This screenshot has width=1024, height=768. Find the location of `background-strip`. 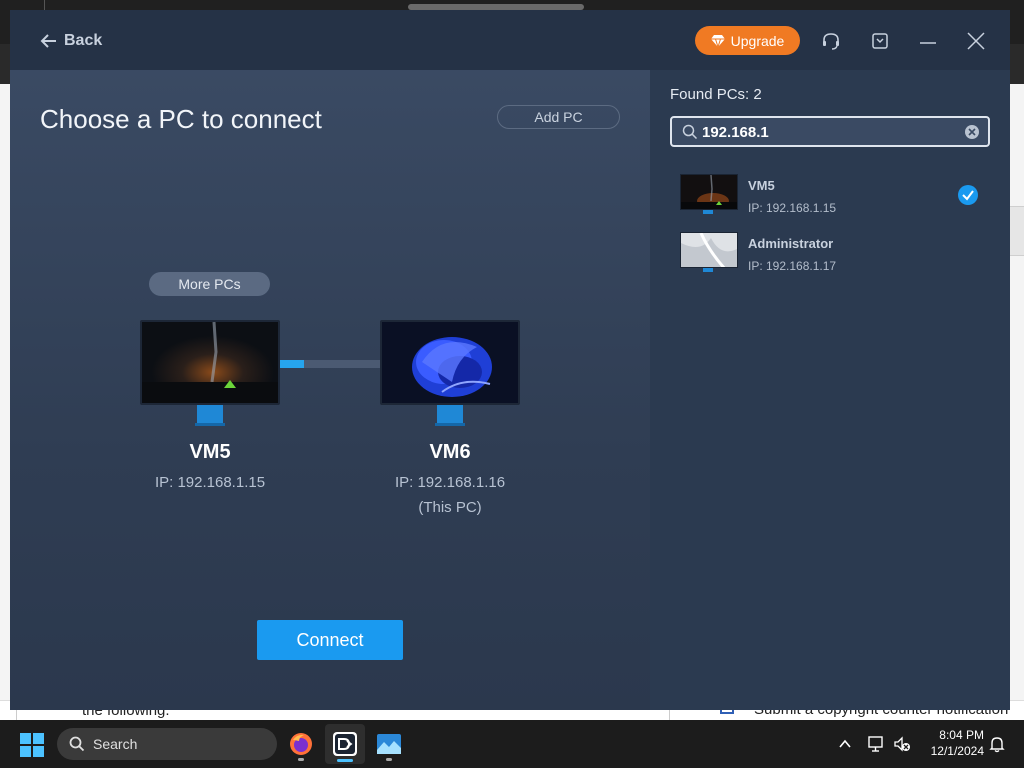

background-strip is located at coordinates (1017, 231).